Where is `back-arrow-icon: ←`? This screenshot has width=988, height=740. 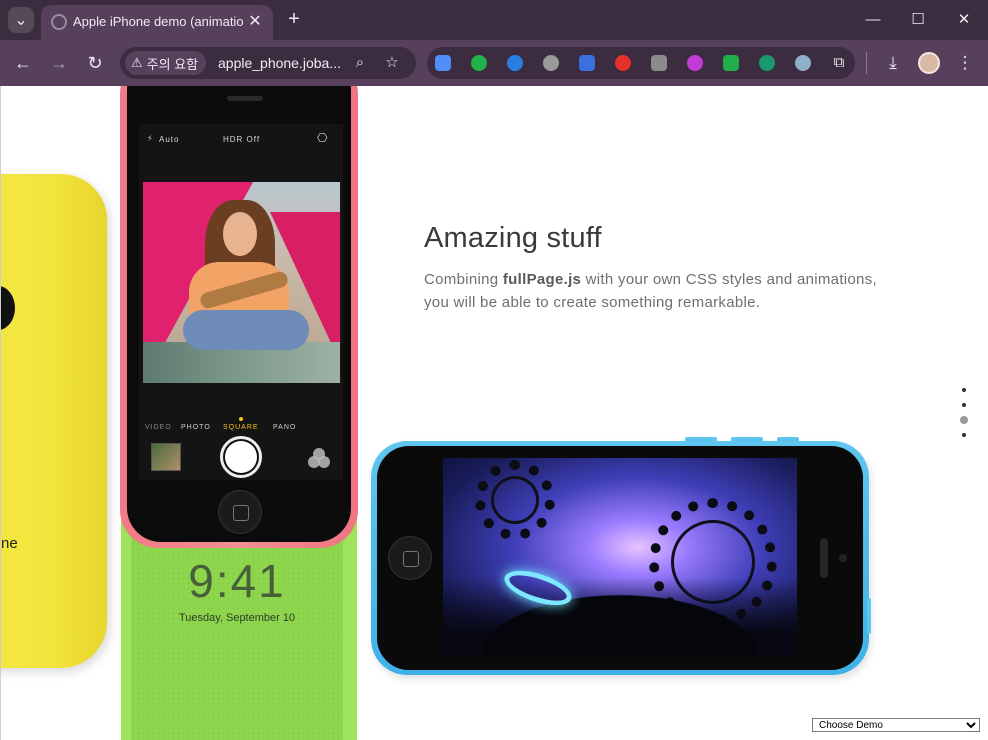 back-arrow-icon: ← is located at coordinates (23, 63).